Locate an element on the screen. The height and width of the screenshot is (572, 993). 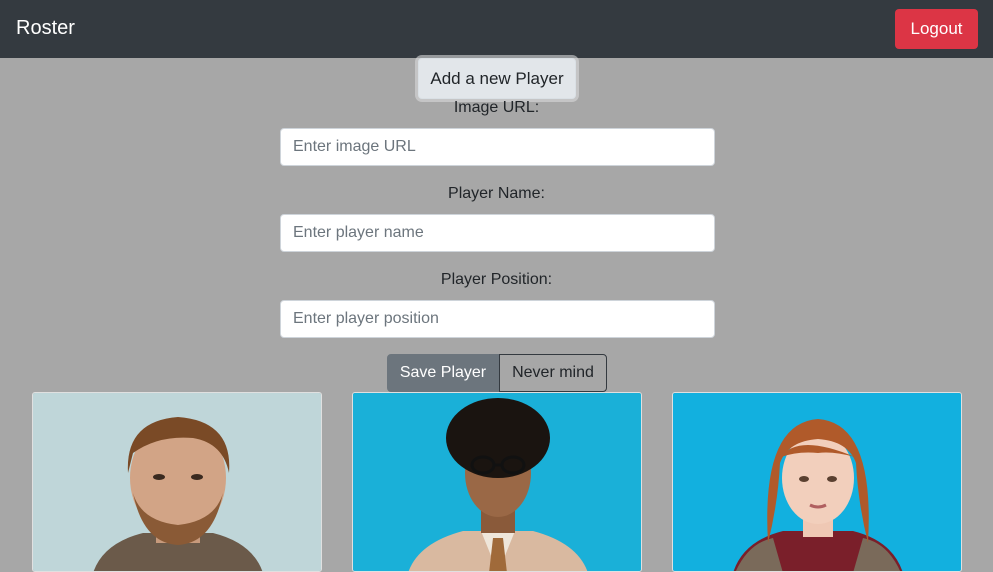
image-url-label: Image URL: is located at coordinates (496, 107).